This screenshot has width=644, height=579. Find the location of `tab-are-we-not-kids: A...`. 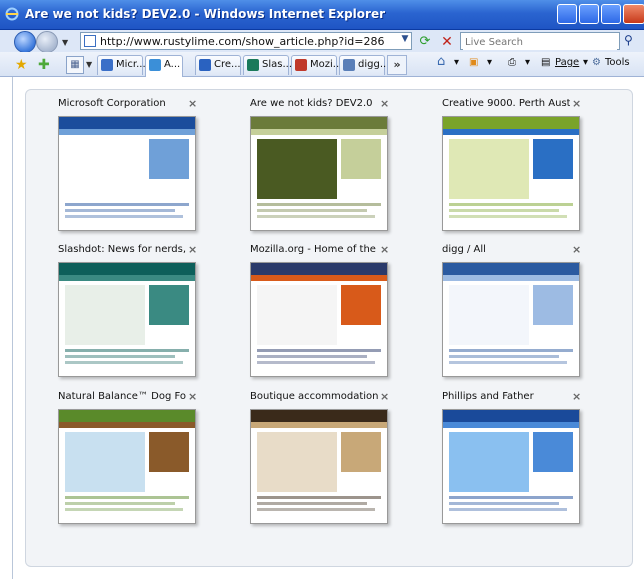

tab-are-we-not-kids: A... is located at coordinates (164, 66).